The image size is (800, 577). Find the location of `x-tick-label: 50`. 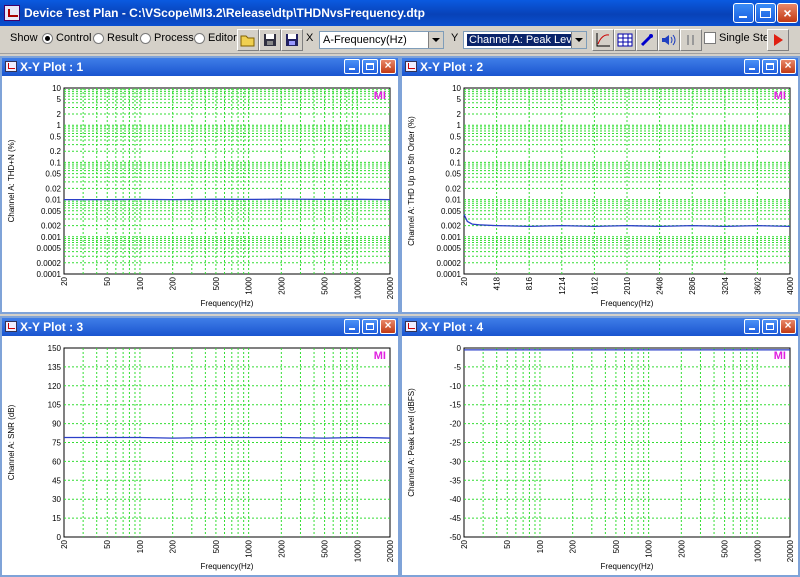

x-tick-label: 50 is located at coordinates (107, 543).